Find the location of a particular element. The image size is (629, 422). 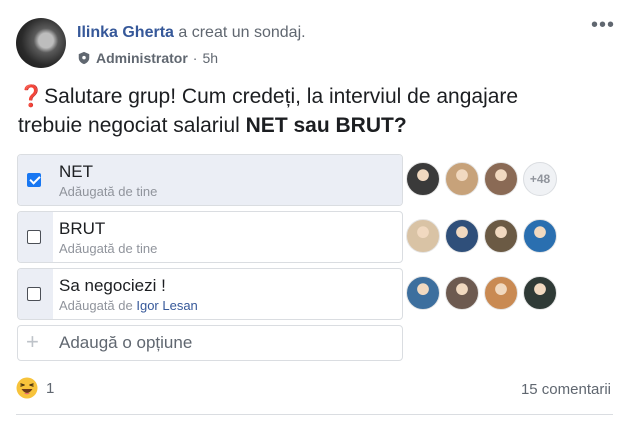

more-voters-count: +48 is located at coordinates (540, 179).